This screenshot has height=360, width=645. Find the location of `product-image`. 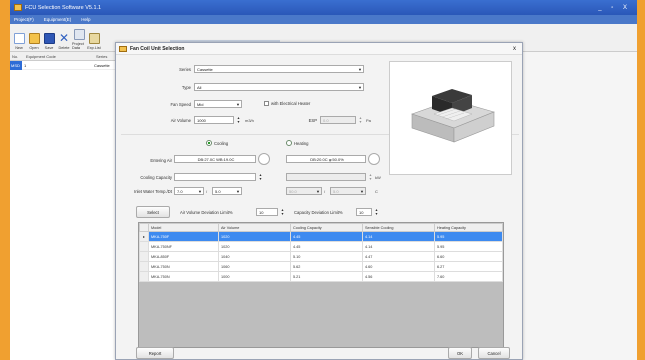

product-image is located at coordinates (450, 118).